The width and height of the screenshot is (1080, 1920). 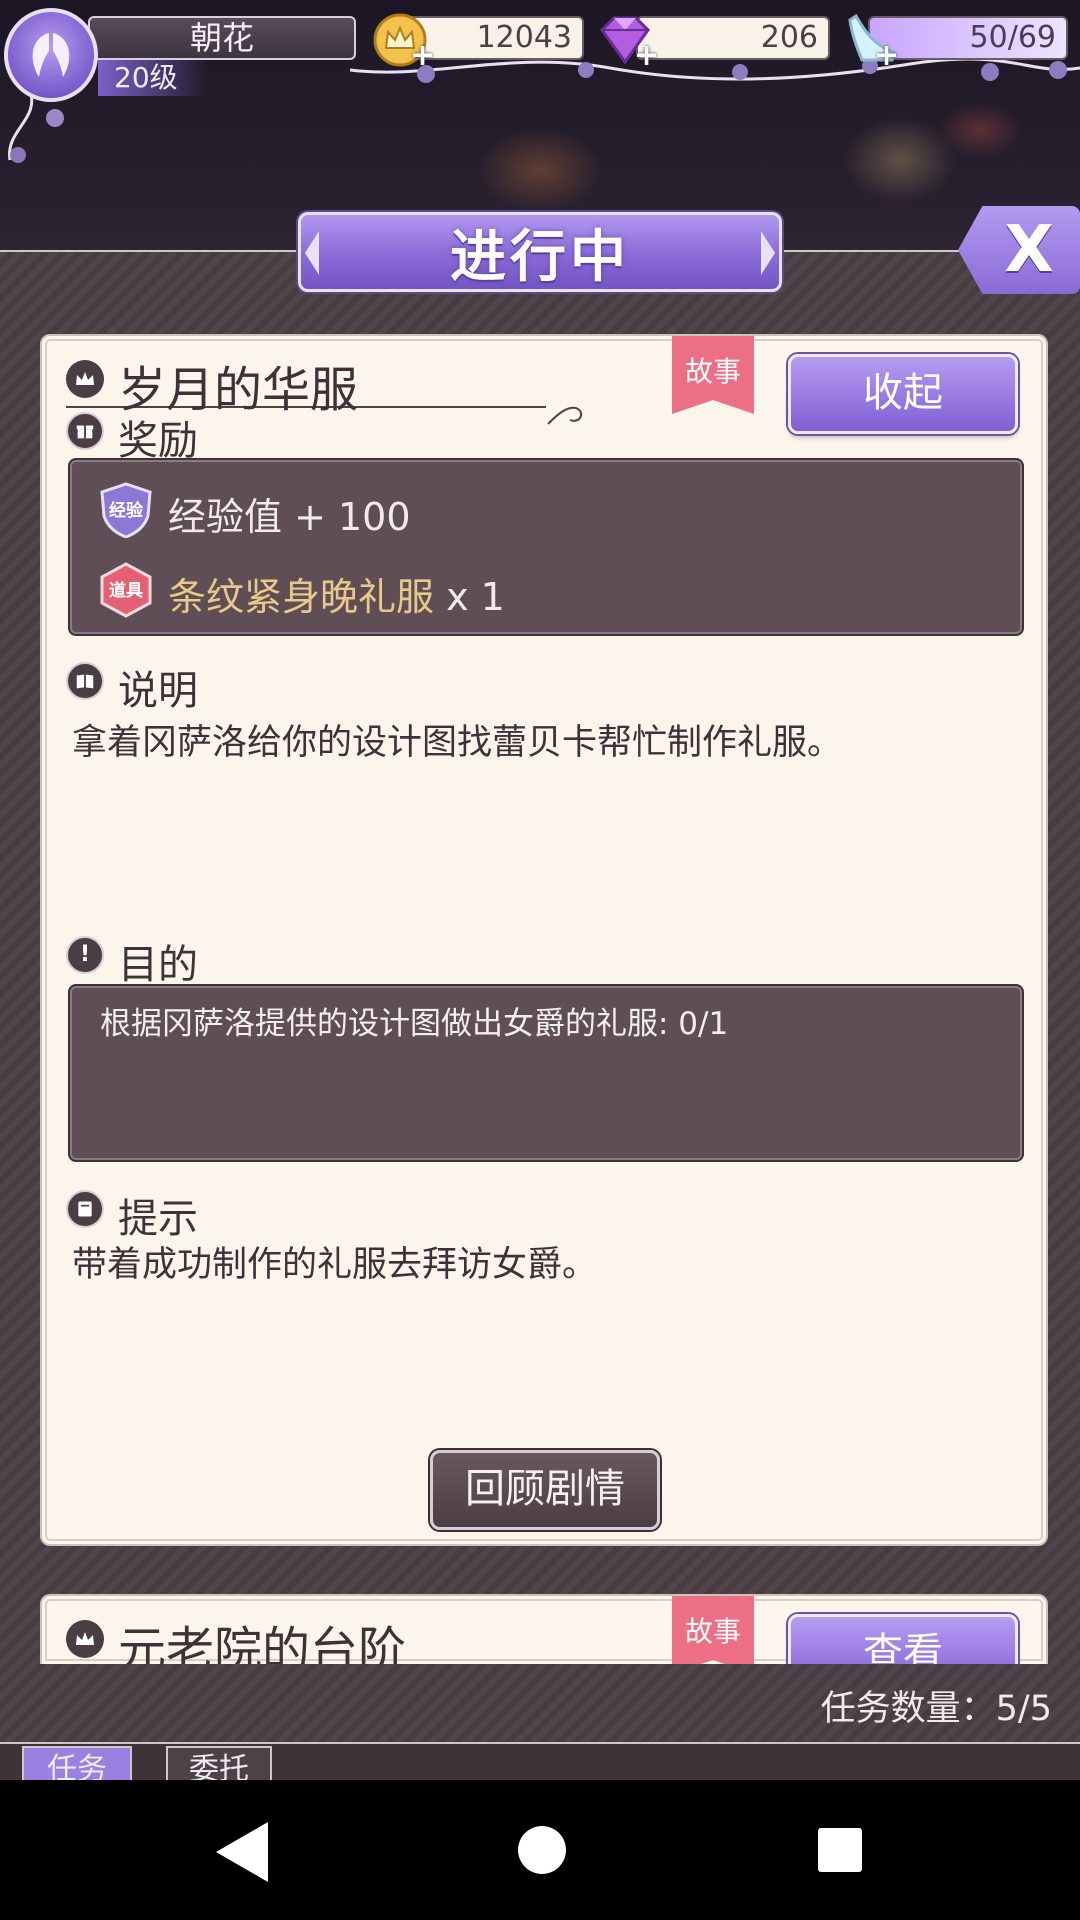 I want to click on player-level: 20级, so click(x=153, y=78).